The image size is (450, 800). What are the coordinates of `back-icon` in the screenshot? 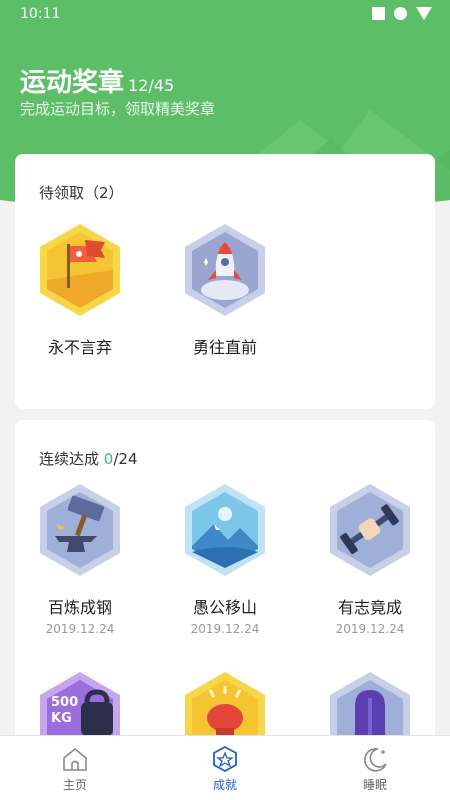 It's located at (424, 13).